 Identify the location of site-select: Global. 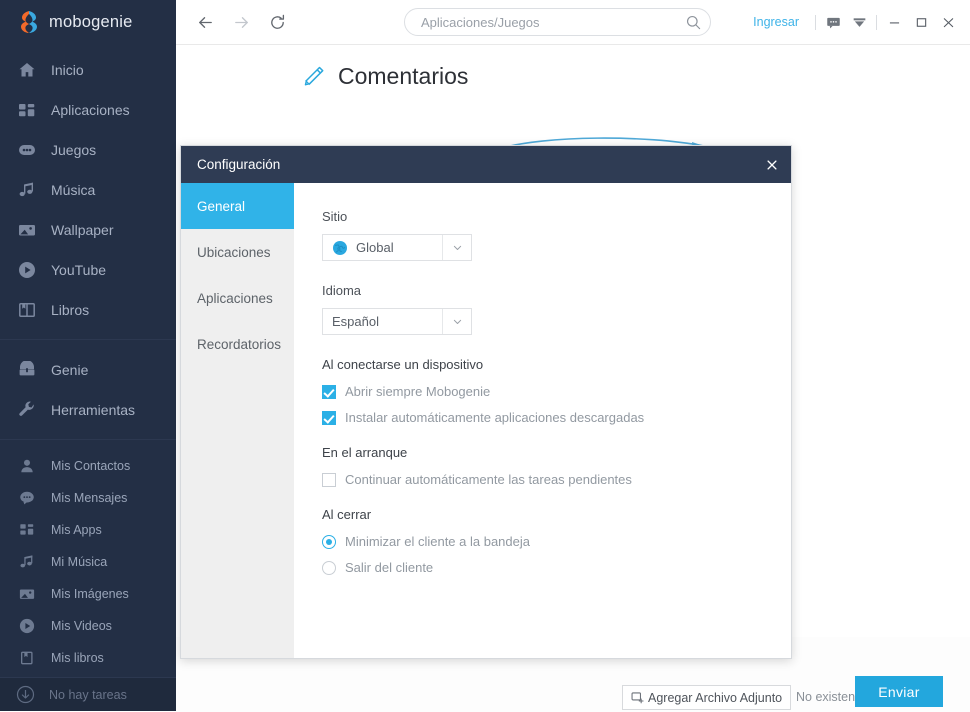
(397, 247).